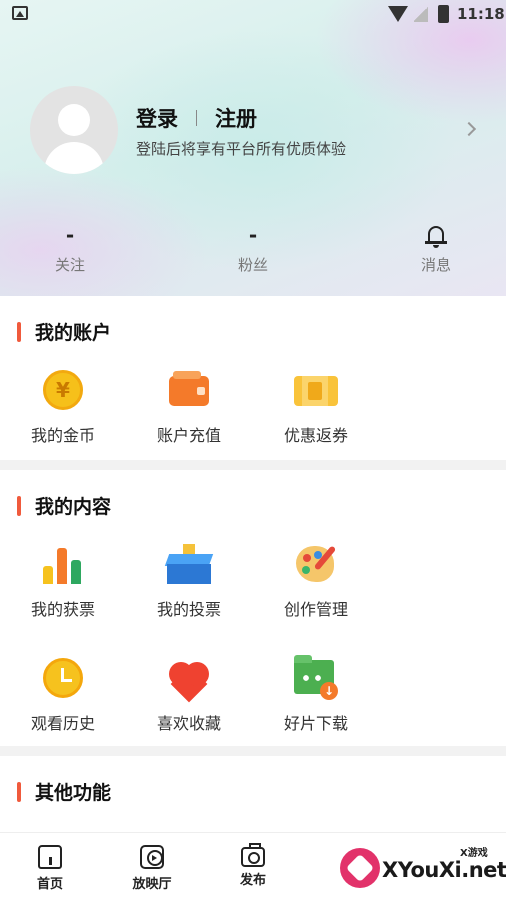 This screenshot has height=900, width=506. I want to click on recharge-item: 账户充值, so click(189, 407).